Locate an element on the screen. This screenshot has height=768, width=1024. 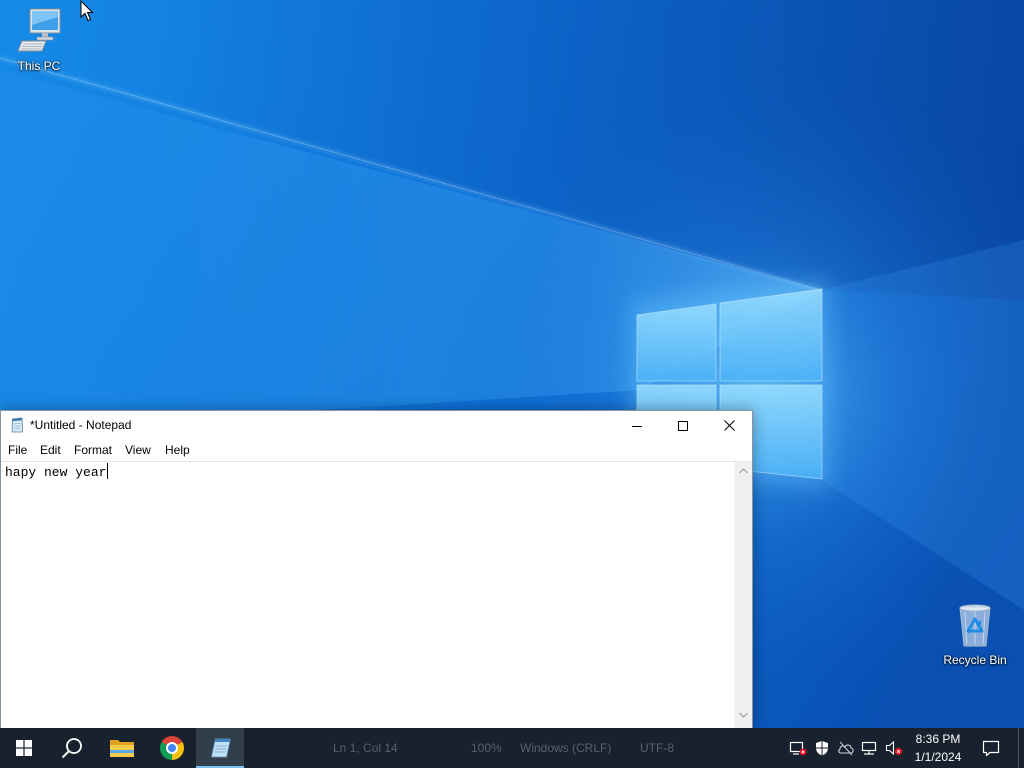
editor-text-line: hapy new year is located at coordinates (368, 472).